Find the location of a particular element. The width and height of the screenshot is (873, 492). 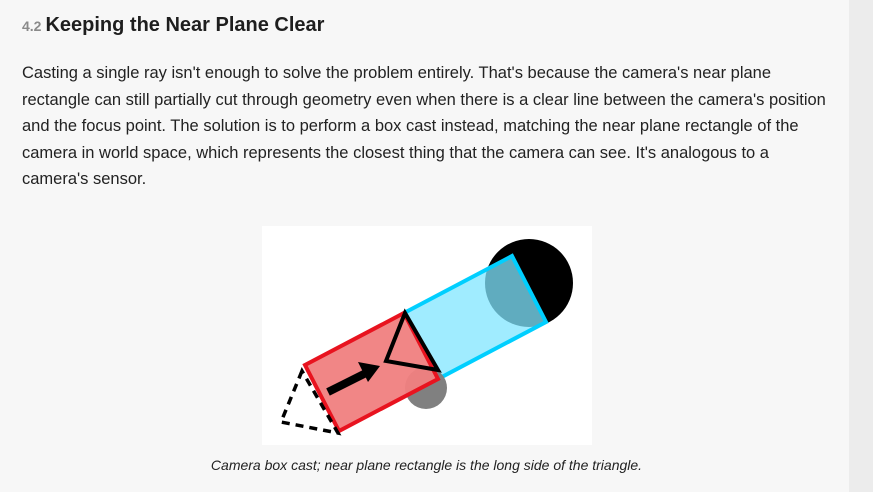

scrollbar-gutter is located at coordinates (861, 246).